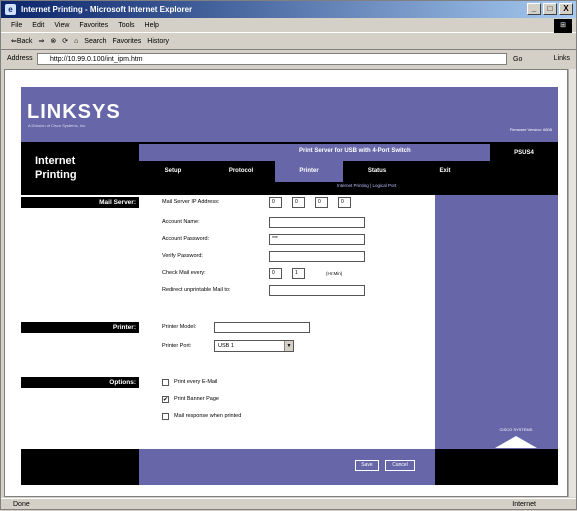 The image size is (577, 511). I want to click on mail-ip-octet-3: 0, so click(321, 202).